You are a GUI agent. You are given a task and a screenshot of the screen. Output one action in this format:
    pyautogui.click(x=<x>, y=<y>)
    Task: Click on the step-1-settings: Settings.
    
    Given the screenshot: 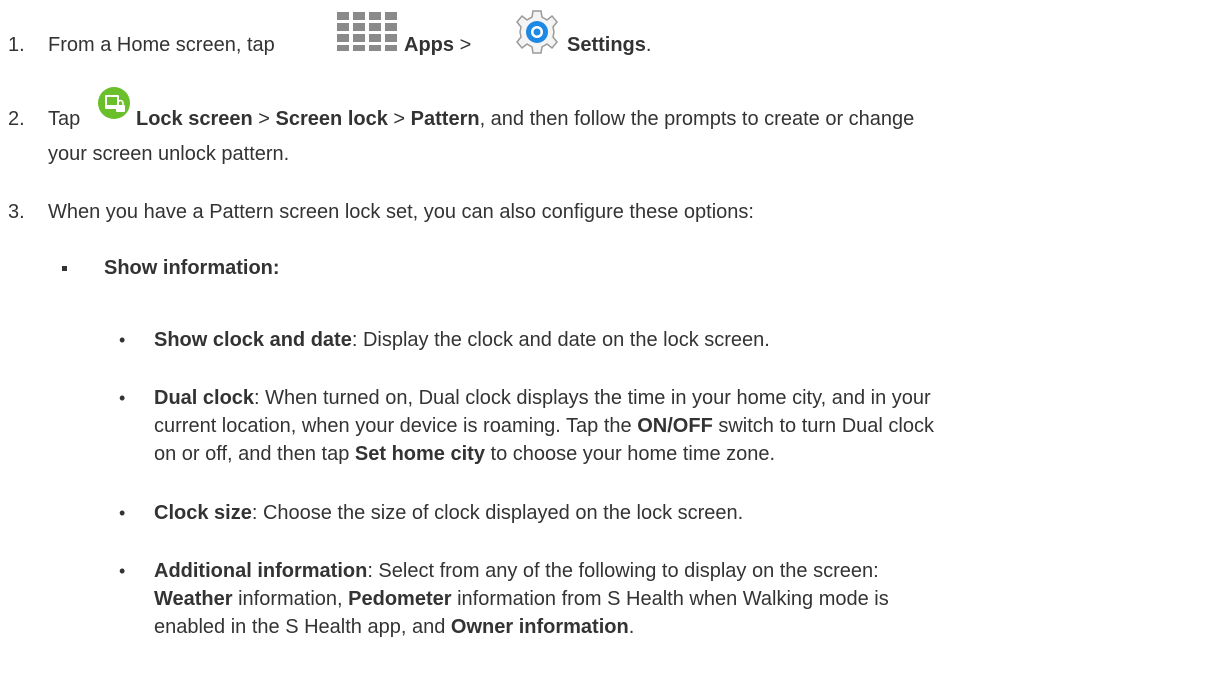 What is the action you would take?
    pyautogui.click(x=609, y=45)
    